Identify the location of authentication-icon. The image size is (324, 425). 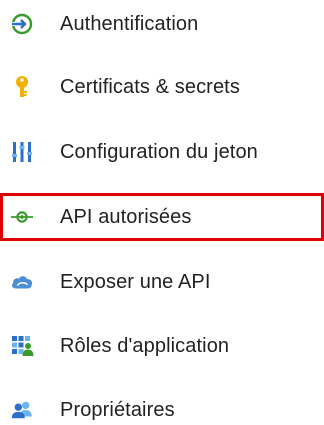
(22, 24).